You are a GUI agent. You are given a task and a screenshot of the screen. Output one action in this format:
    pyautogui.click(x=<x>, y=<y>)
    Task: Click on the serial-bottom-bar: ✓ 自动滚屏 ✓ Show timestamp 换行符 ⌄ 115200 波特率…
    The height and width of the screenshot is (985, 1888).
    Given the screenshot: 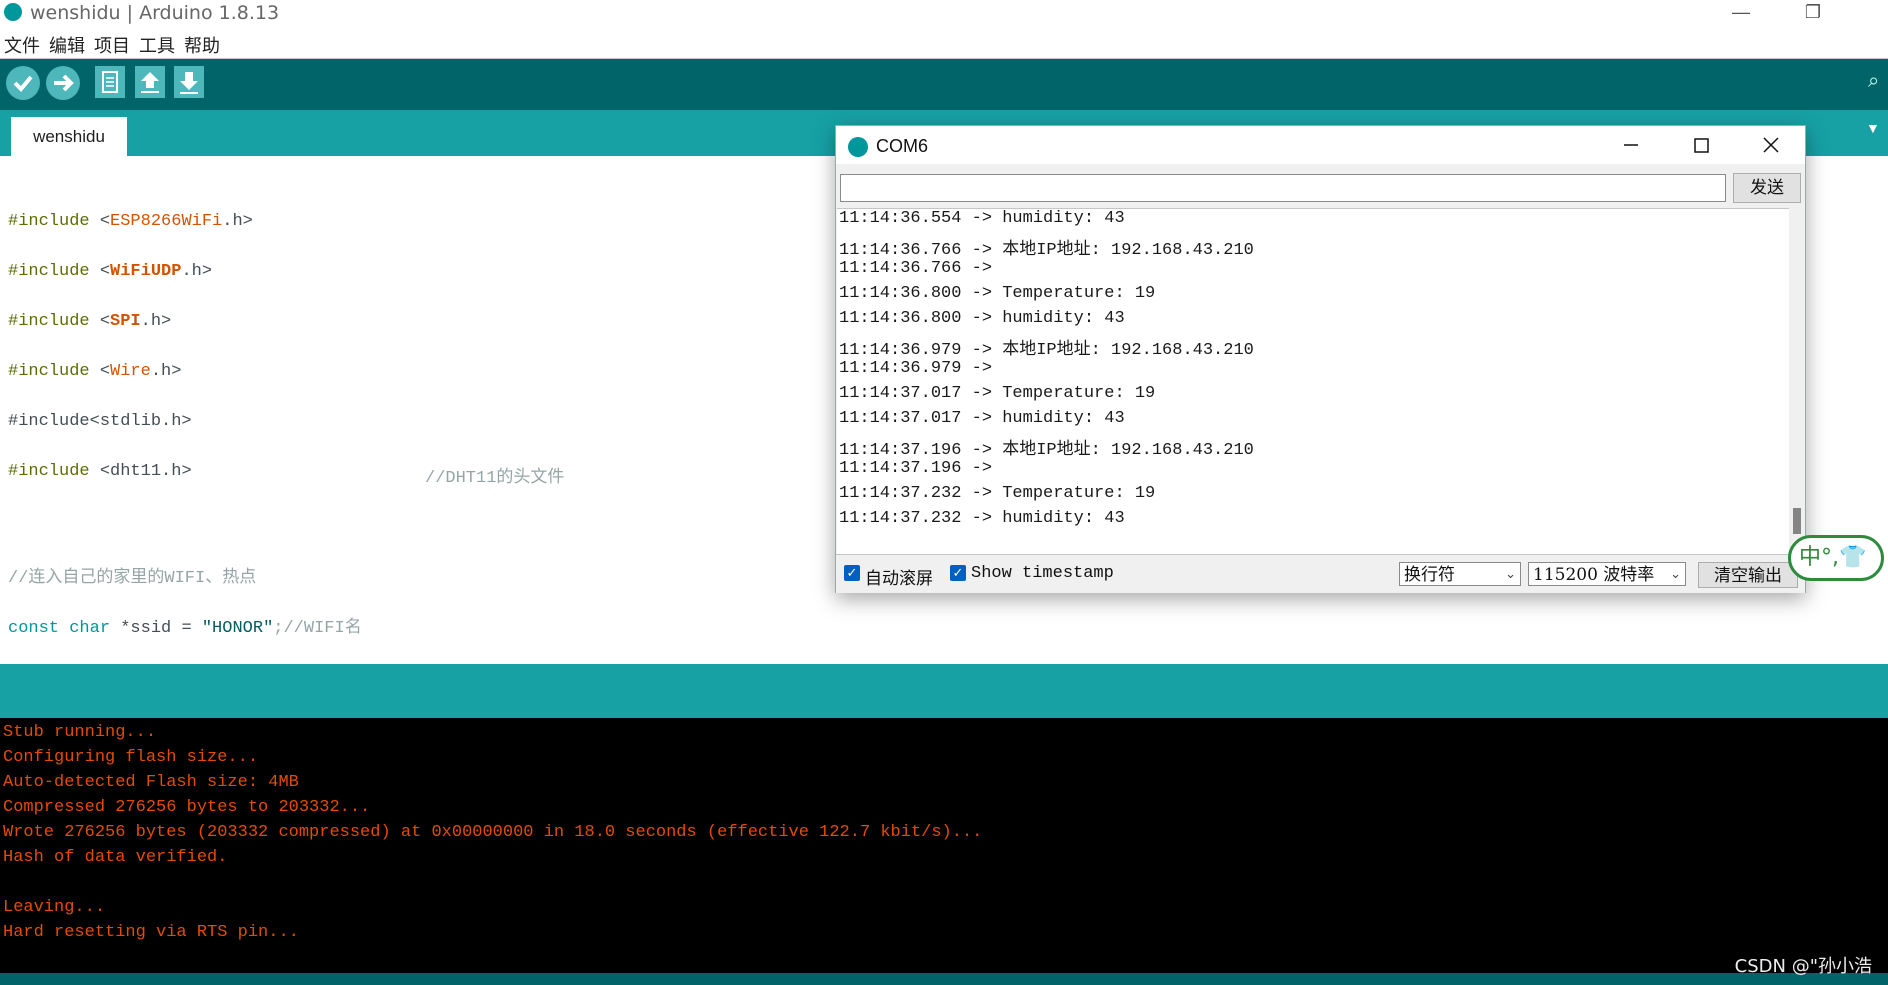 What is the action you would take?
    pyautogui.click(x=1320, y=573)
    